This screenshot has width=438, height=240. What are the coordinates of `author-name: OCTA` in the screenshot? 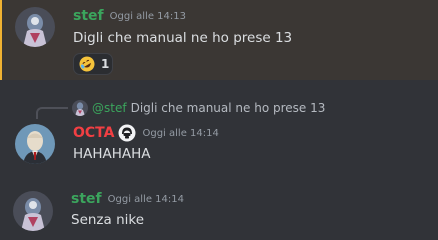 It's located at (93, 133).